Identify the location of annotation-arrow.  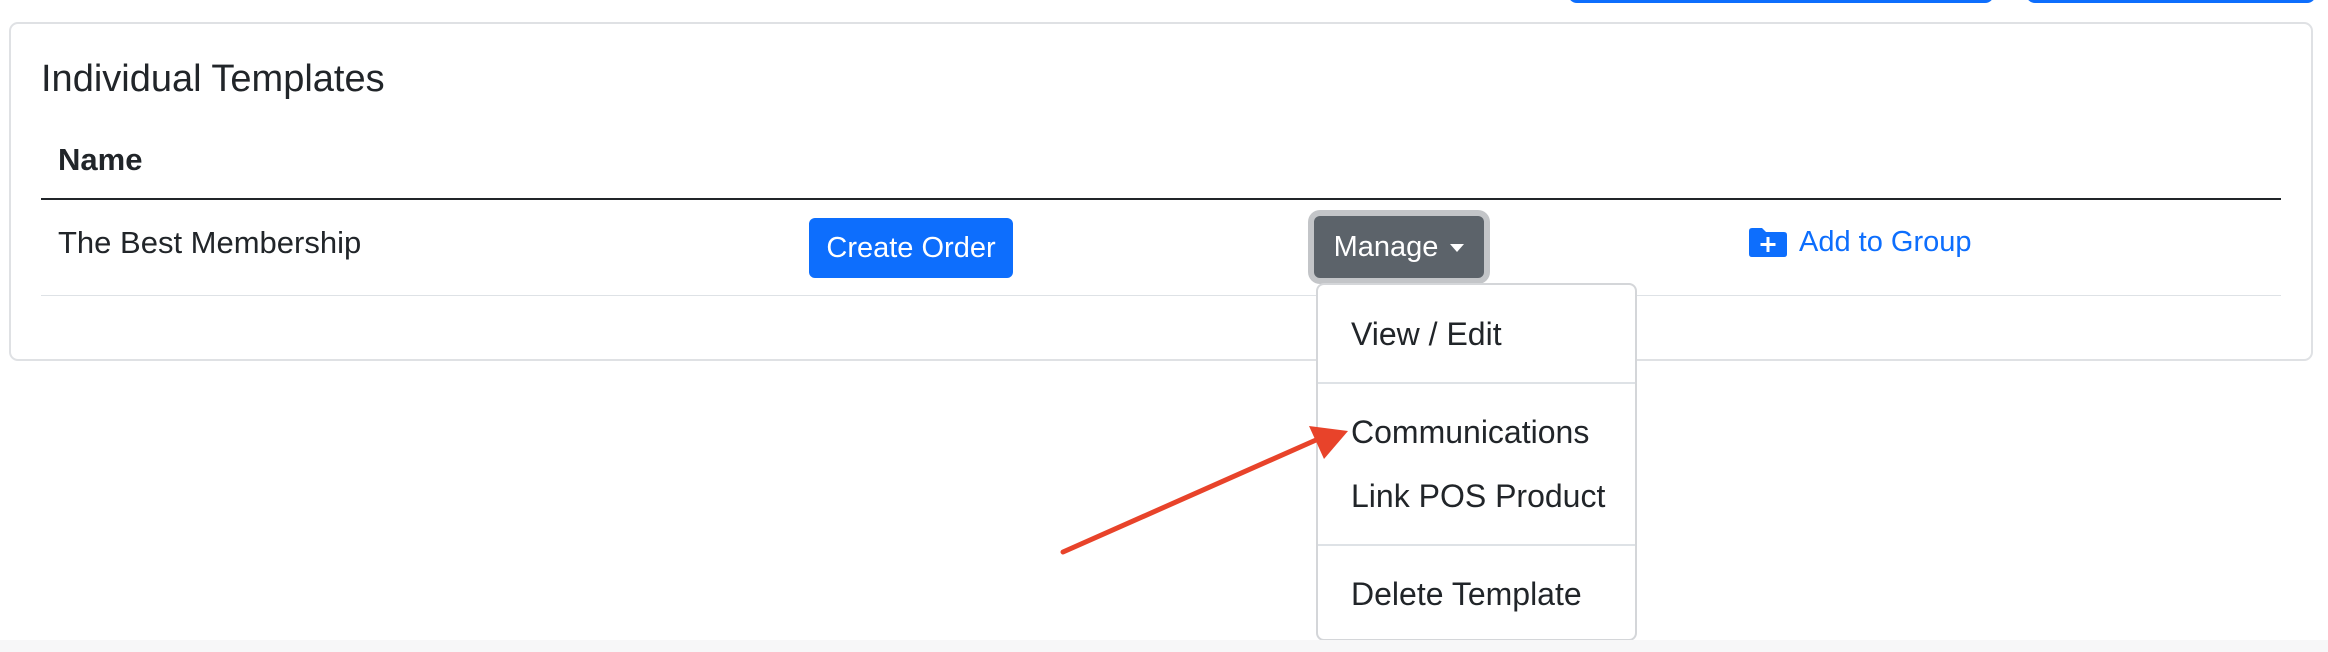
(1204, 490).